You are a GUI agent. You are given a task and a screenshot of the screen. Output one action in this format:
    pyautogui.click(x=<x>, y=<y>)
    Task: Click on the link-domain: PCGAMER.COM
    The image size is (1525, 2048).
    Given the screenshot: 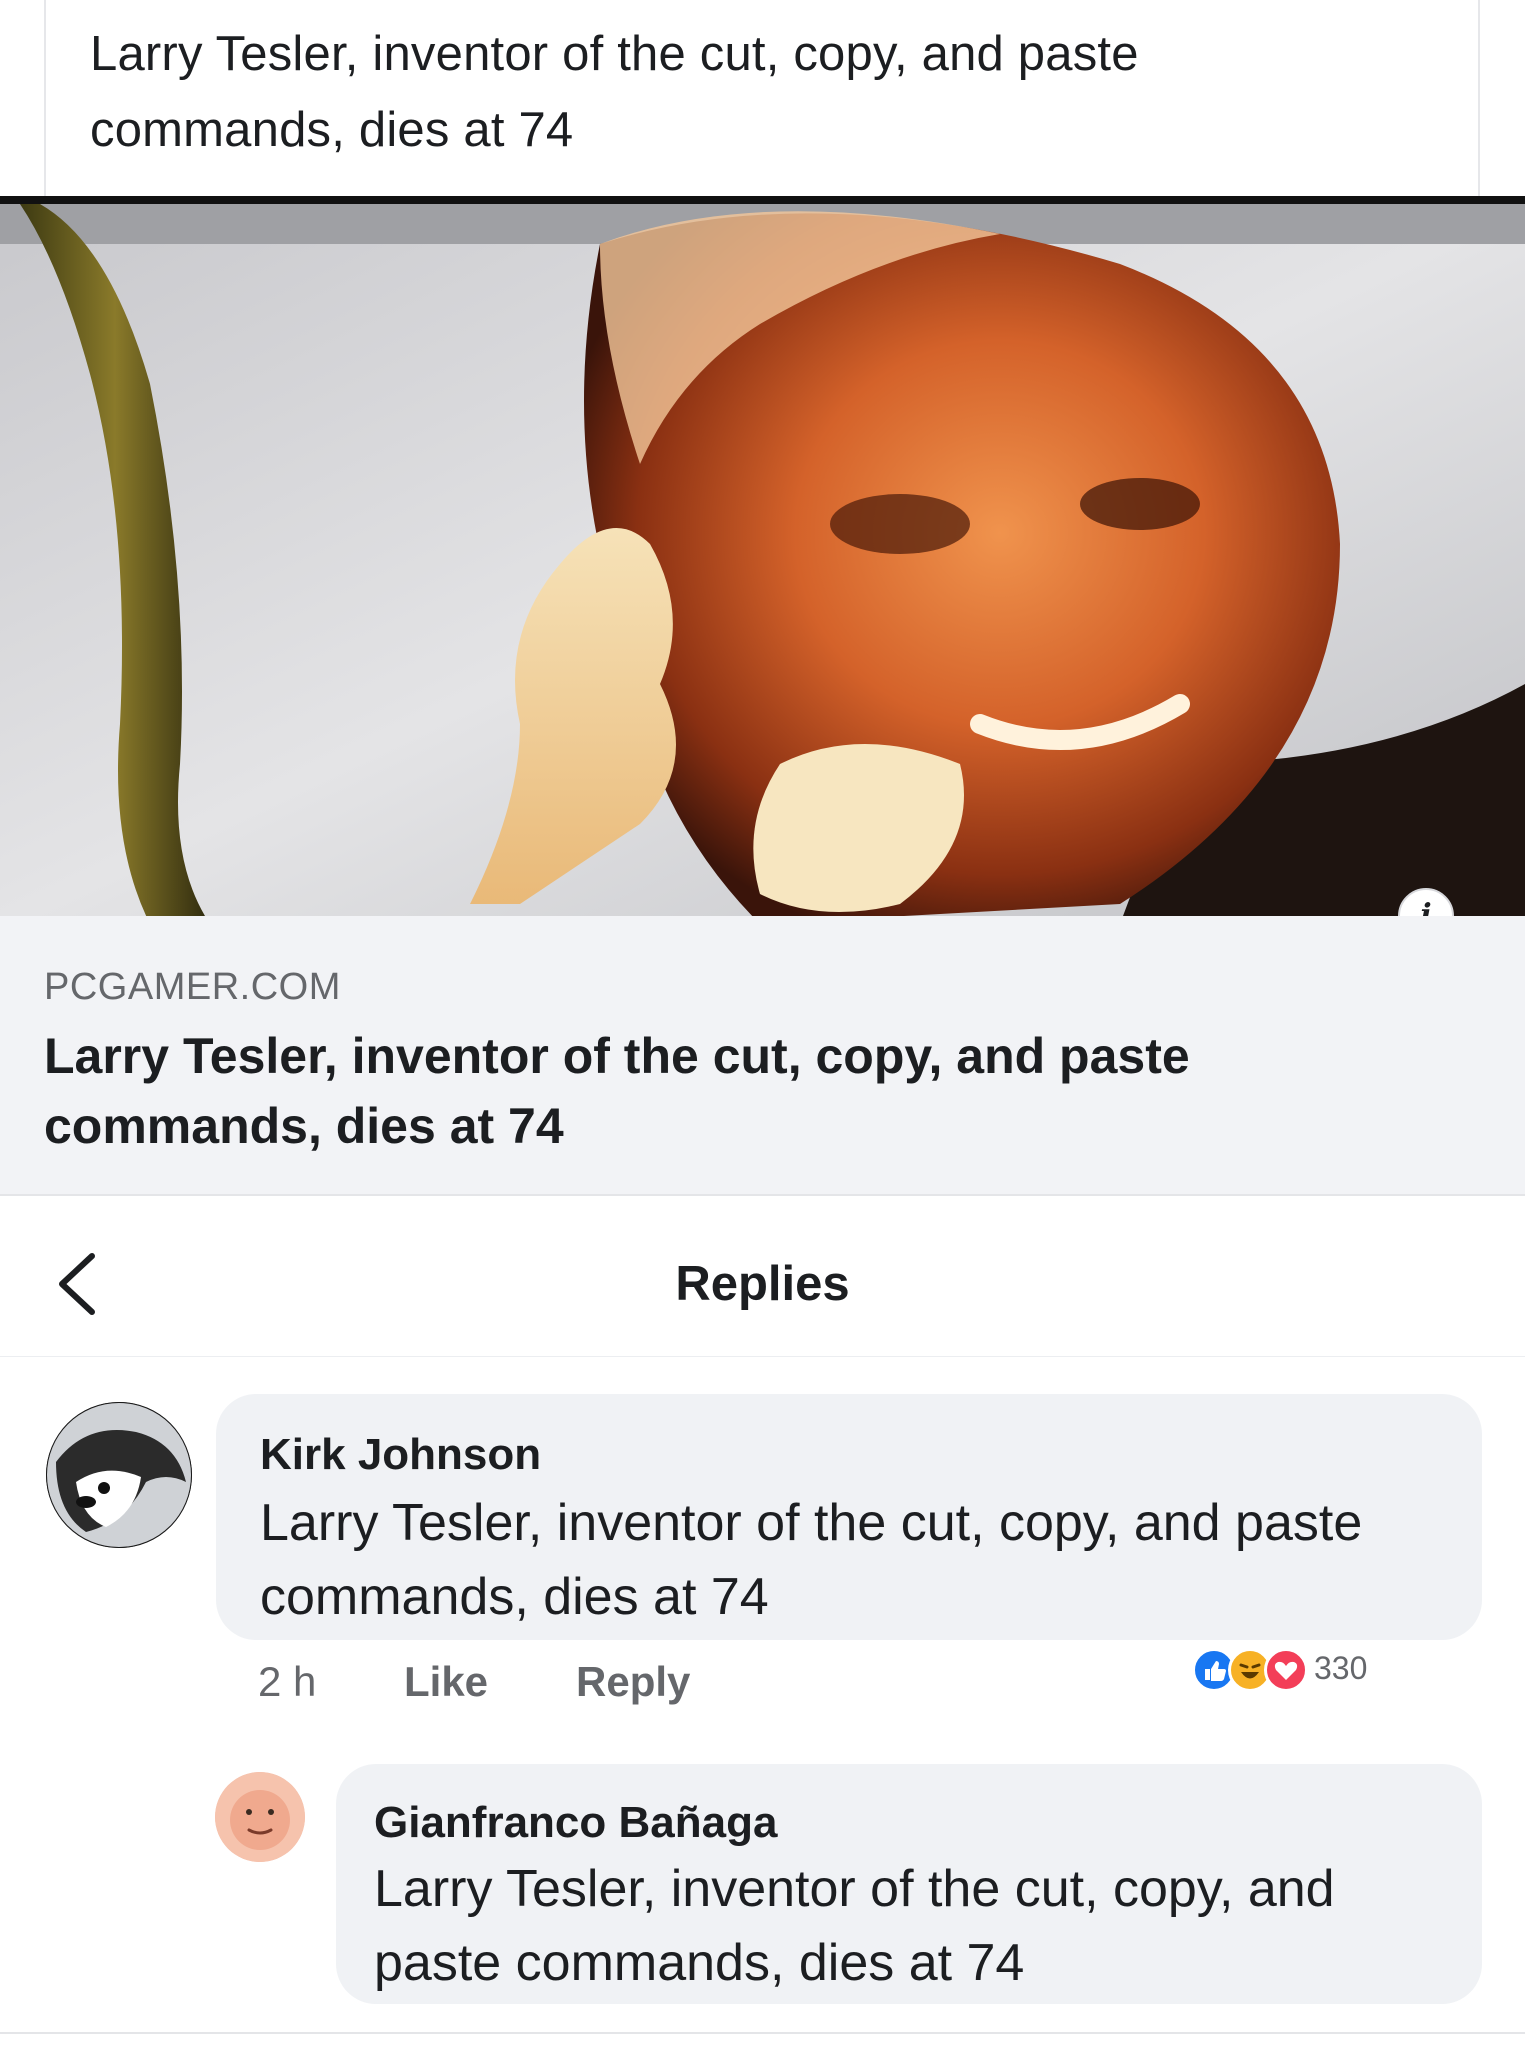 What is the action you would take?
    pyautogui.click(x=192, y=987)
    